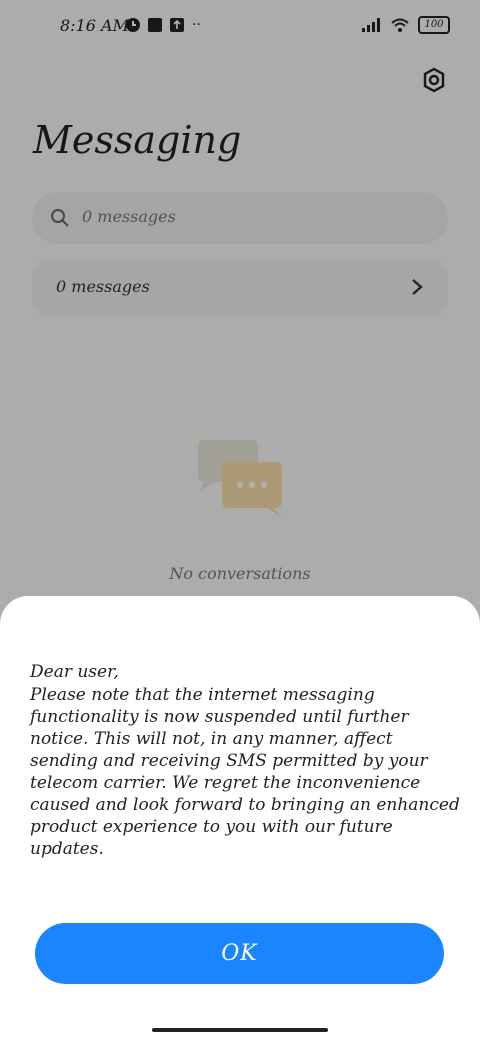  Describe the element at coordinates (240, 1030) in the screenshot. I see `home-indicator` at that location.